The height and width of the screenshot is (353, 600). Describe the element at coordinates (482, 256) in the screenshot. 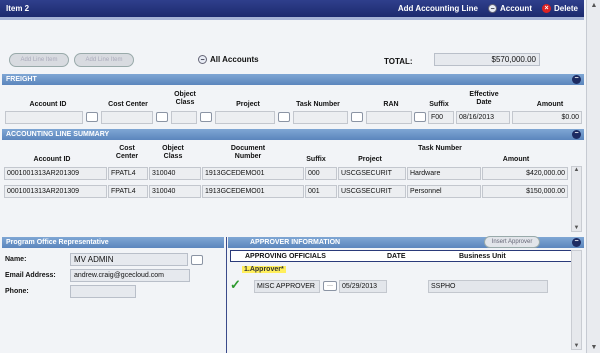

I see `business-unit-col: Business Unit` at that location.